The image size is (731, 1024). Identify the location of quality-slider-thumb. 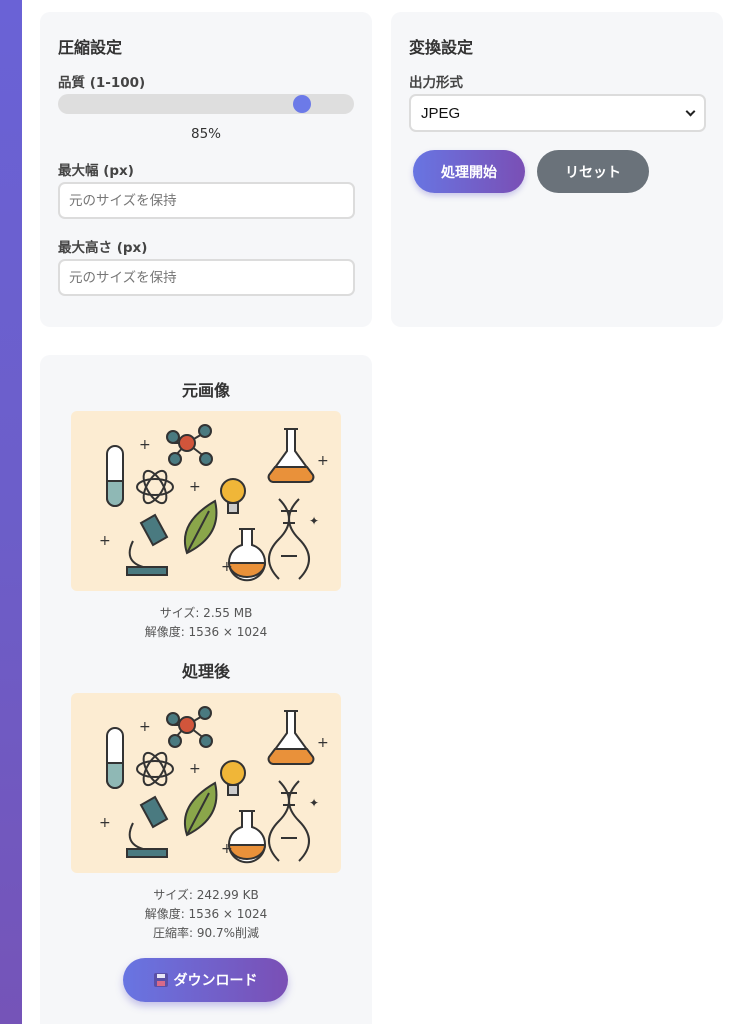
(302, 104).